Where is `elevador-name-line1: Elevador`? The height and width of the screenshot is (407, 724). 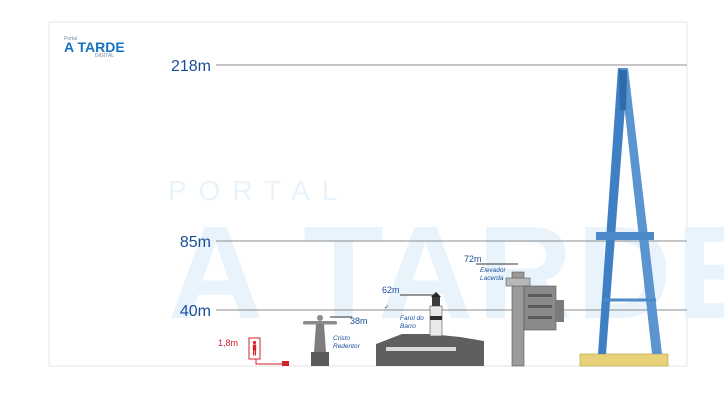 elevador-name-line1: Elevador is located at coordinates (493, 270).